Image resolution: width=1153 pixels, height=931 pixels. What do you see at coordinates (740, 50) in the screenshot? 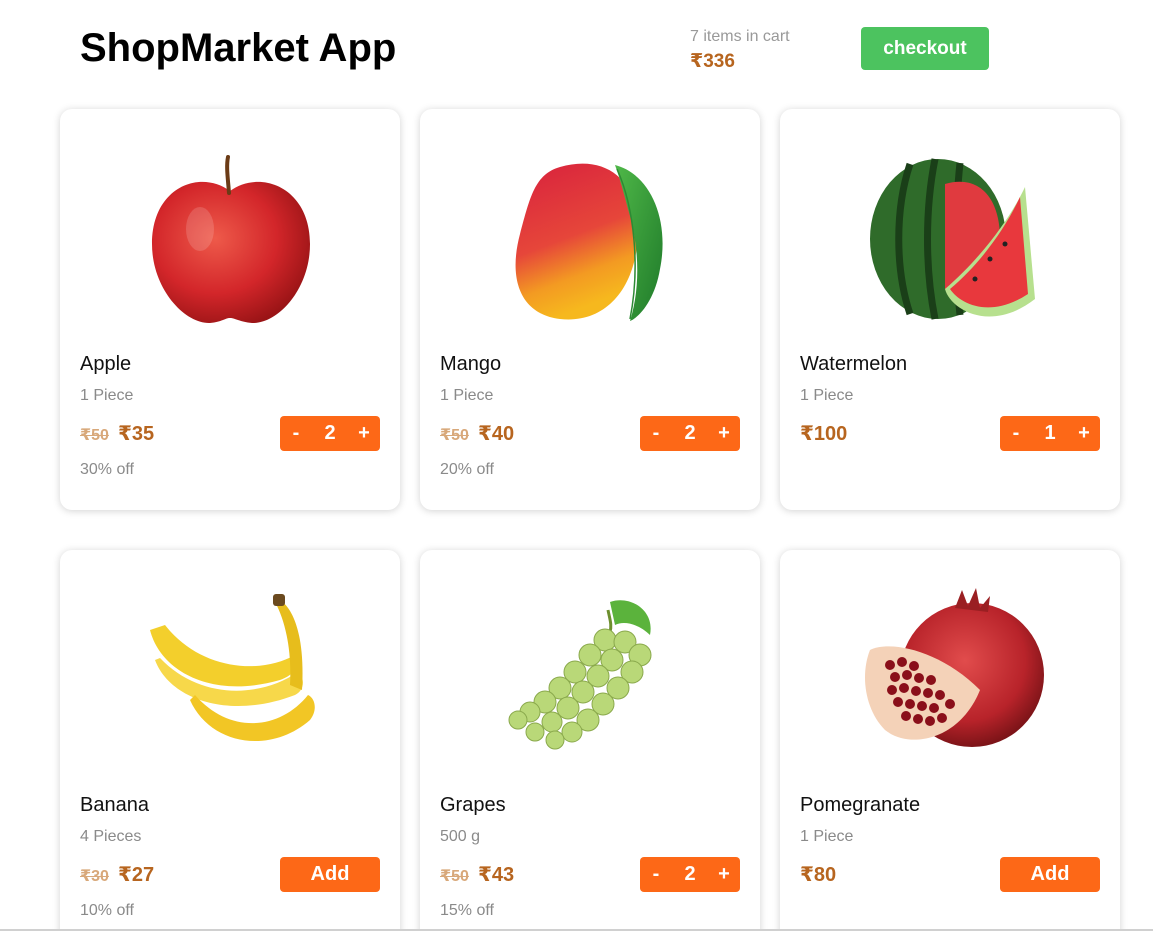
I see `cart-summary: 7 items in cart ₹336` at bounding box center [740, 50].